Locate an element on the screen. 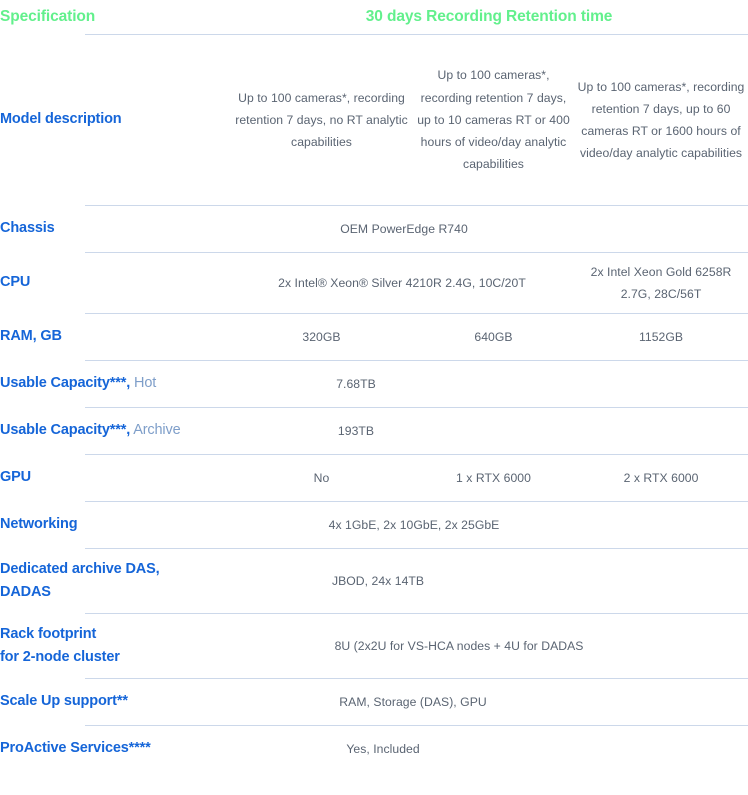 The image size is (748, 795). cell-networking-value: 4x 1GbE, 2x 10GbE, 2x 25GbE is located at coordinates (414, 524).